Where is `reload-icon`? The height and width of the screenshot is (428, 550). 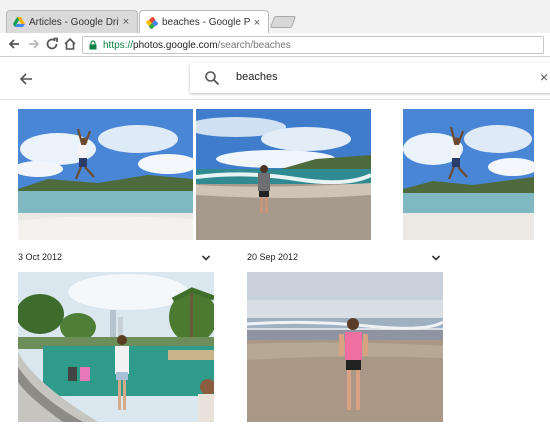 reload-icon is located at coordinates (52, 44).